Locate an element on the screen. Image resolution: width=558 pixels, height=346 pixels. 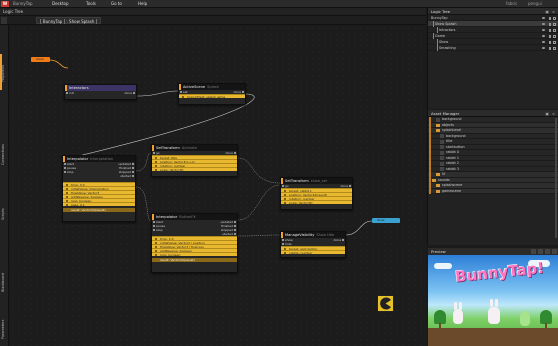
menu-goto: Go to is located at coordinates (116, 4).